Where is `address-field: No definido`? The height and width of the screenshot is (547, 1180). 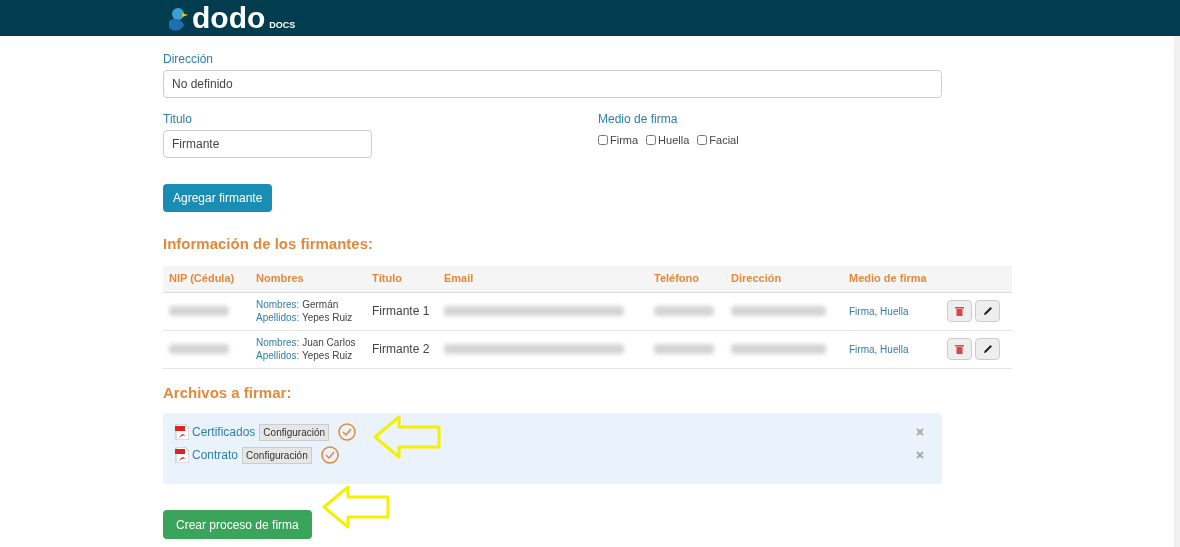
address-field: No definido is located at coordinates (552, 84).